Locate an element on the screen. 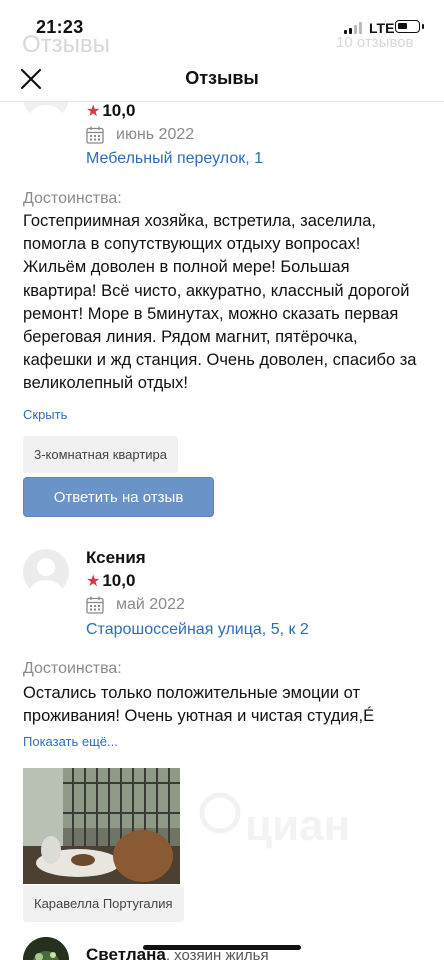  modal-title: Отзывы is located at coordinates (222, 78).